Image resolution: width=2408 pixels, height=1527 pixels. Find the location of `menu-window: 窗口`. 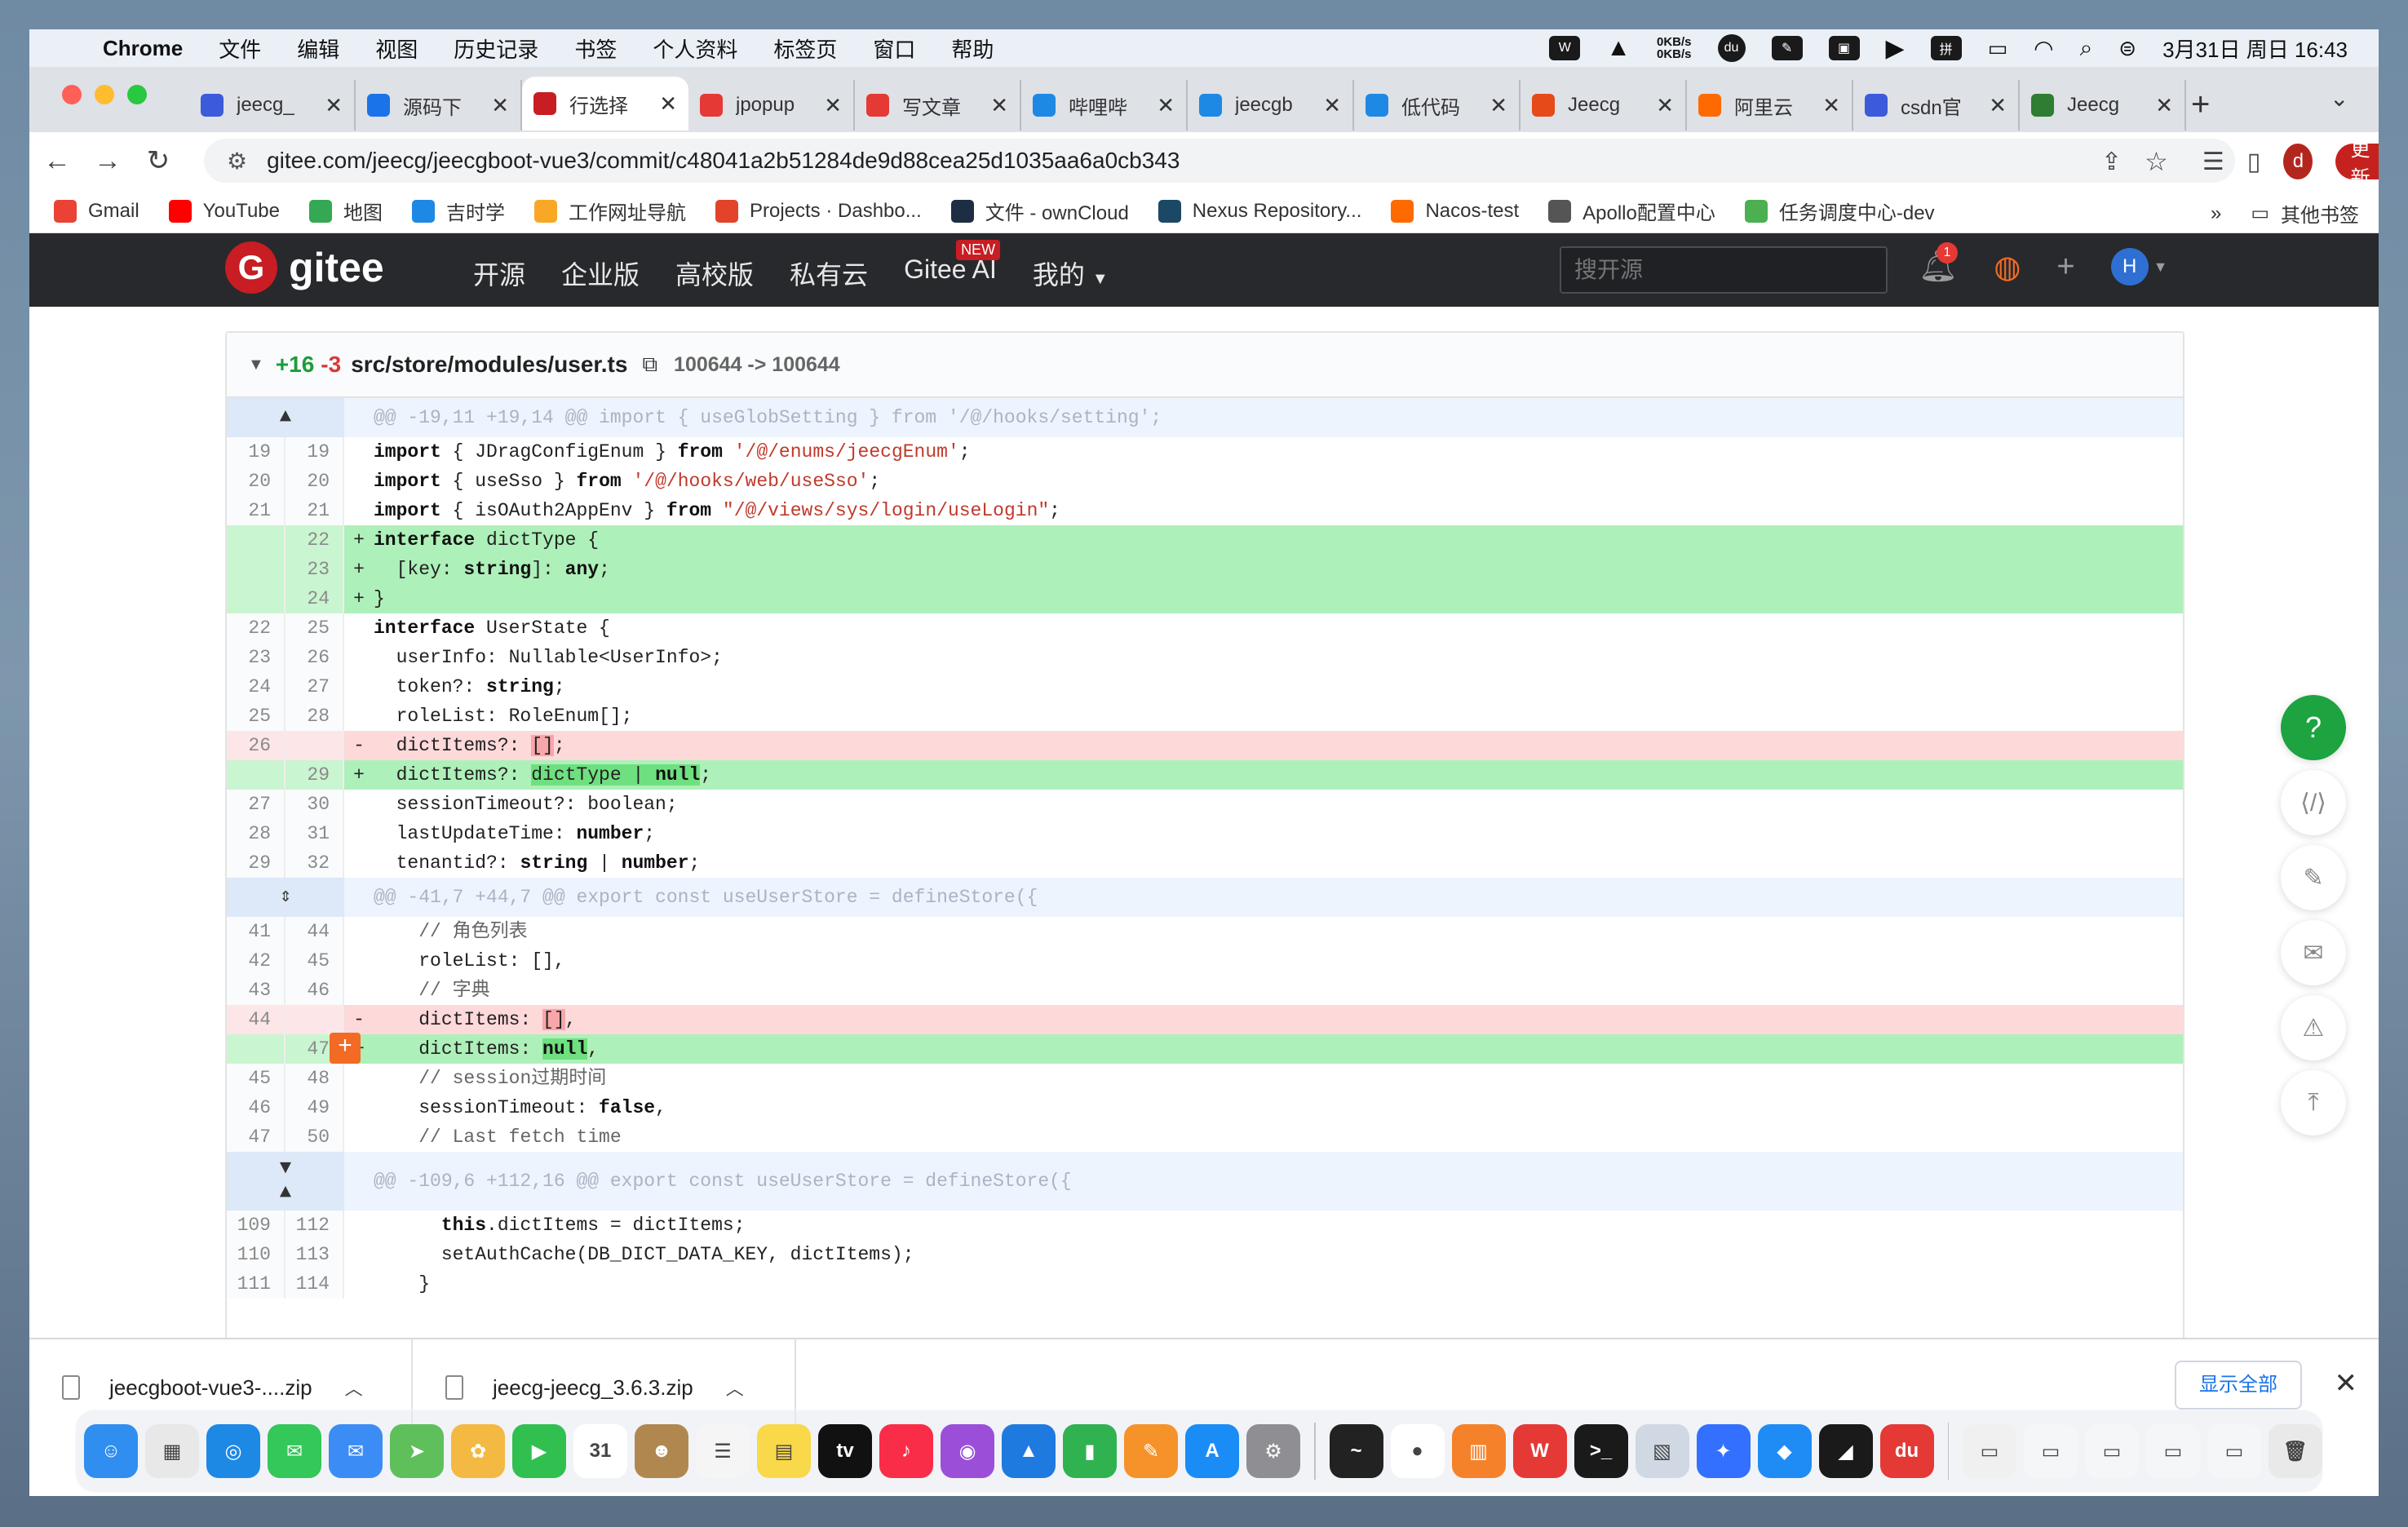

menu-window: 窗口 is located at coordinates (894, 48).